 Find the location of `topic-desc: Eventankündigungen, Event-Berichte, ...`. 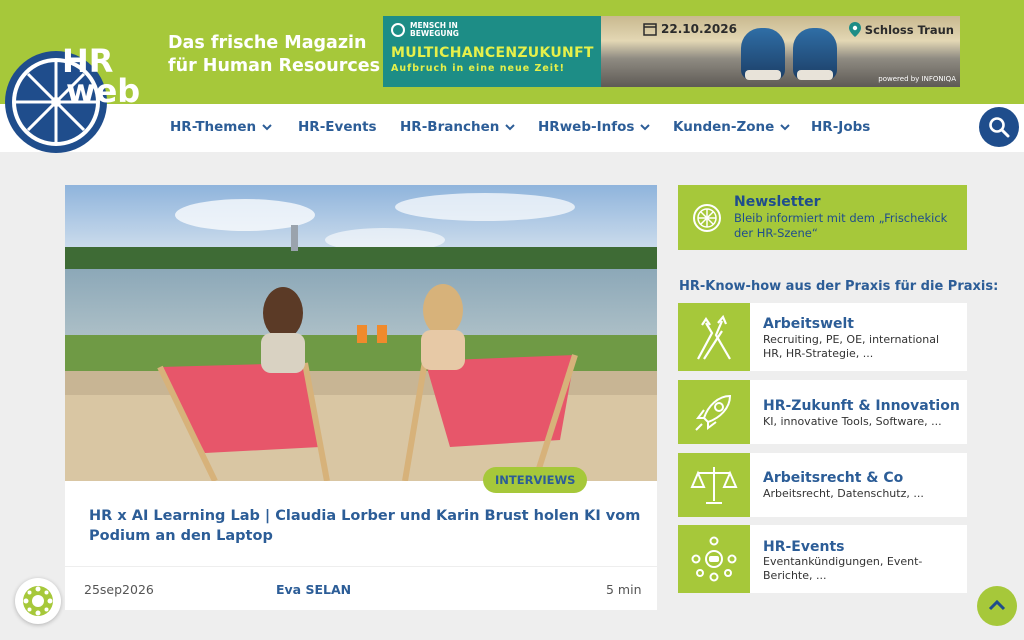

topic-desc: Eventankündigungen, Event-Berichte, ... is located at coordinates (843, 568).